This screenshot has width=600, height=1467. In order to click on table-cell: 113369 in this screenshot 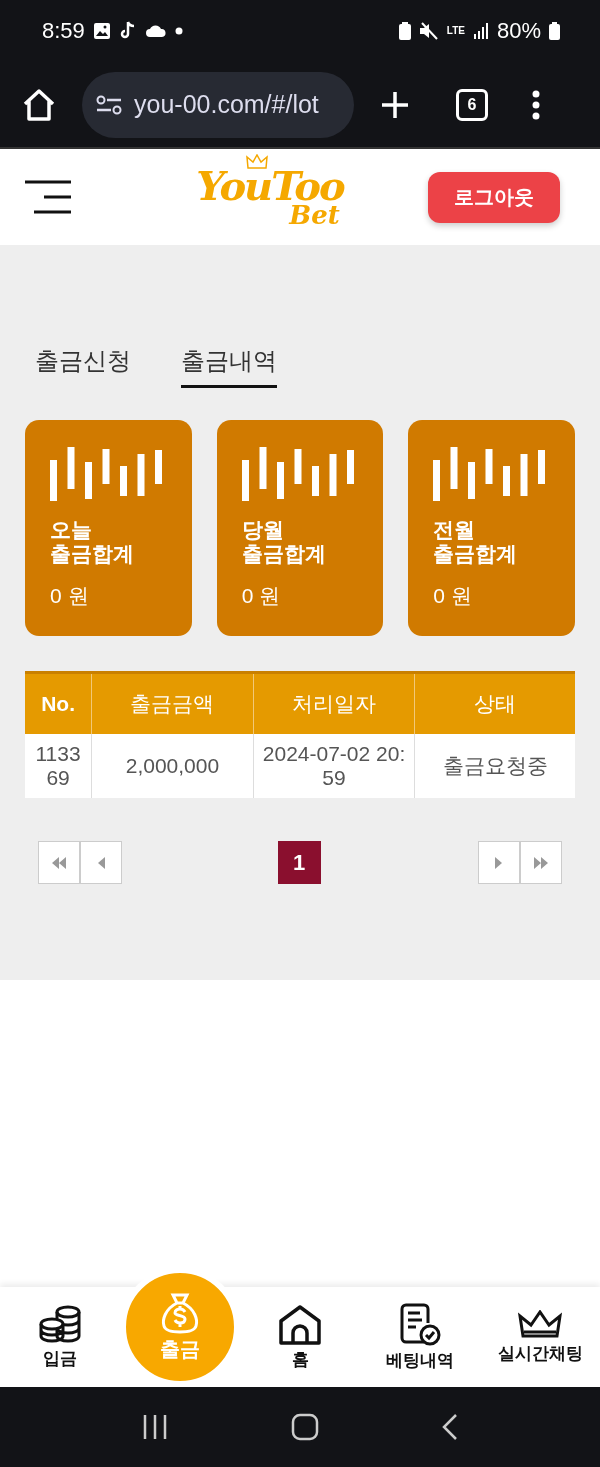, I will do `click(58, 766)`.